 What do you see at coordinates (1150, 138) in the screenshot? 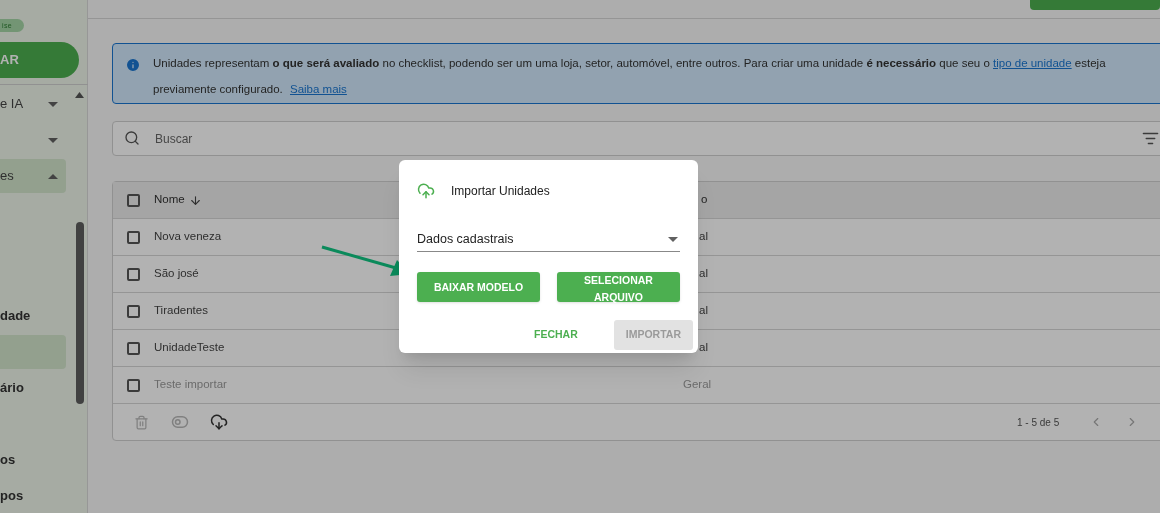
I see `filter-icon` at bounding box center [1150, 138].